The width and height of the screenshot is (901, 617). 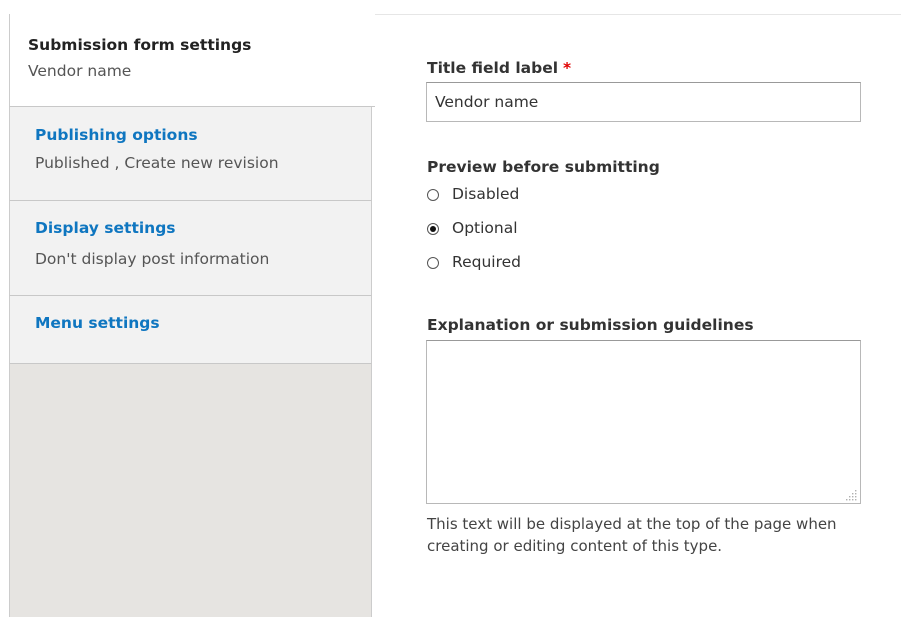 I want to click on vertical-tab-submission-form-settings: Submission form settings Vendor name, so click(x=192, y=60).